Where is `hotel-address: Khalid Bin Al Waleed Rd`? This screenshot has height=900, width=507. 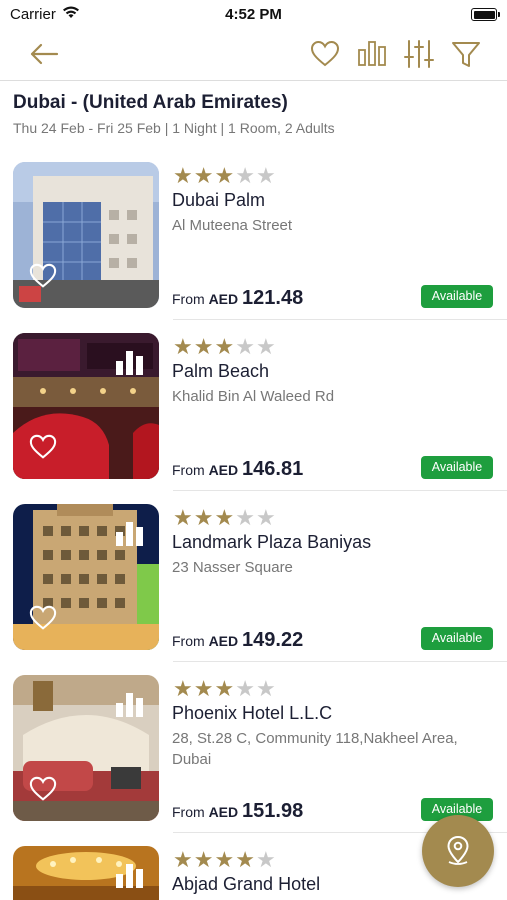
hotel-address: Khalid Bin Al Waleed Rd is located at coordinates (253, 396).